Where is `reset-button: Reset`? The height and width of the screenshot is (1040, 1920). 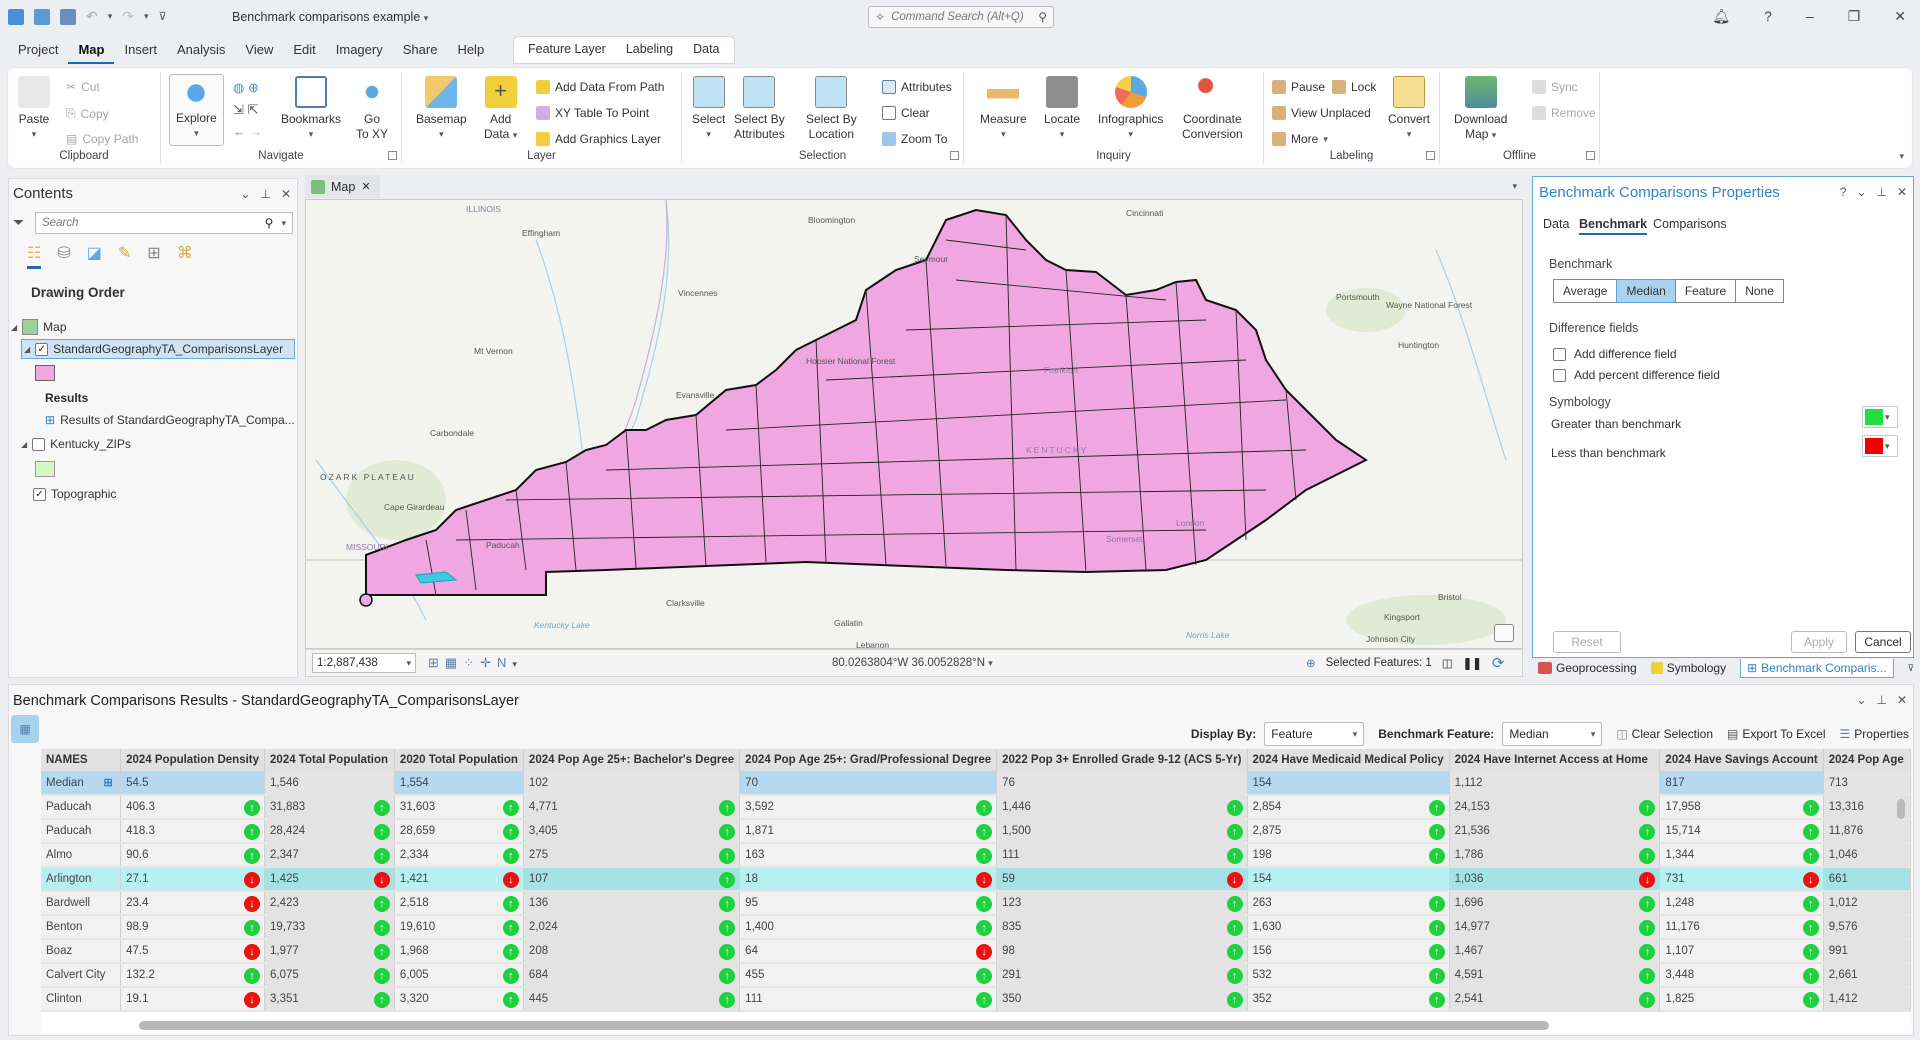 reset-button: Reset is located at coordinates (1587, 642).